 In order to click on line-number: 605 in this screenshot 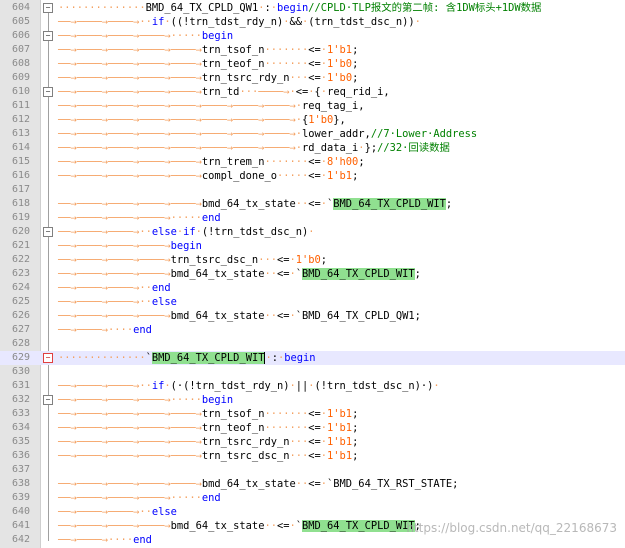, I will do `click(20, 21)`.